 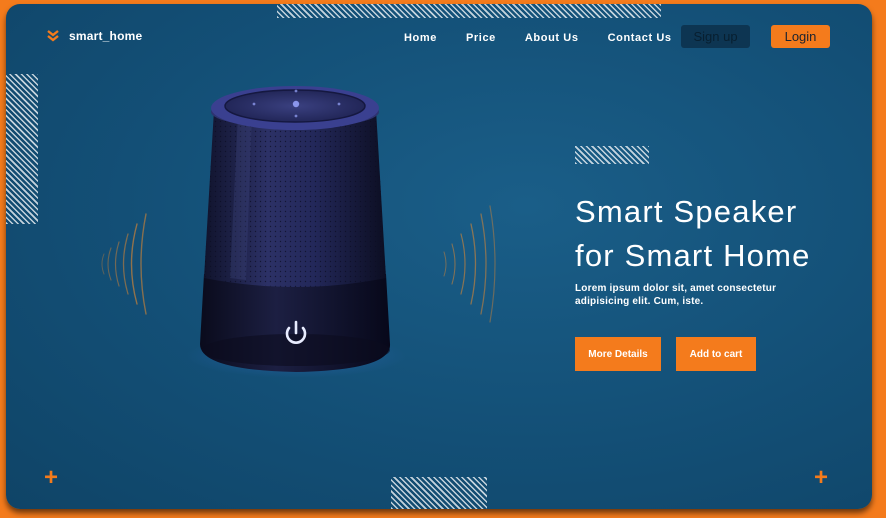 What do you see at coordinates (800, 36) in the screenshot?
I see `login-button: Login` at bounding box center [800, 36].